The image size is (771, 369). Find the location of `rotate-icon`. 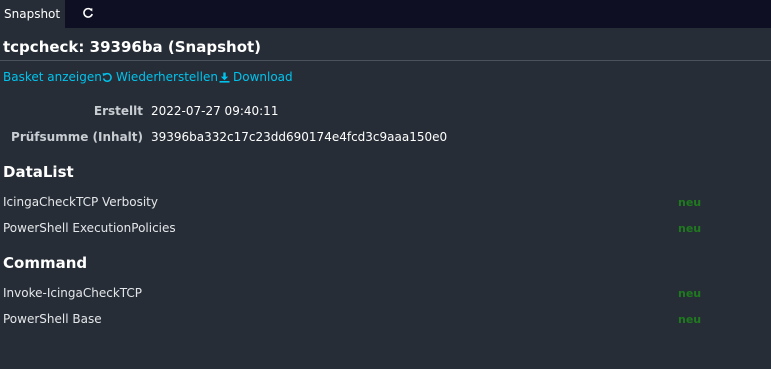

rotate-icon is located at coordinates (107, 77).